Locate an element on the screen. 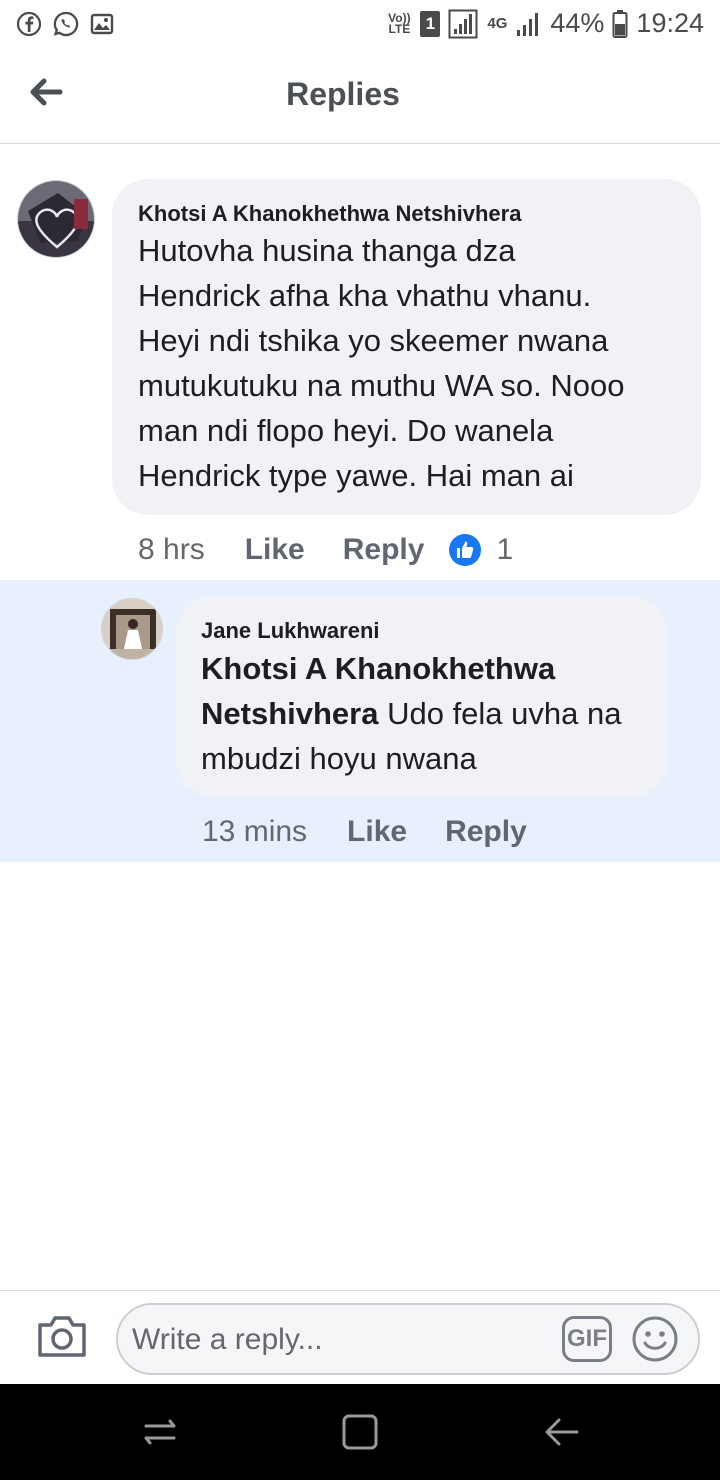  reaction-count: 1 is located at coordinates (505, 549).